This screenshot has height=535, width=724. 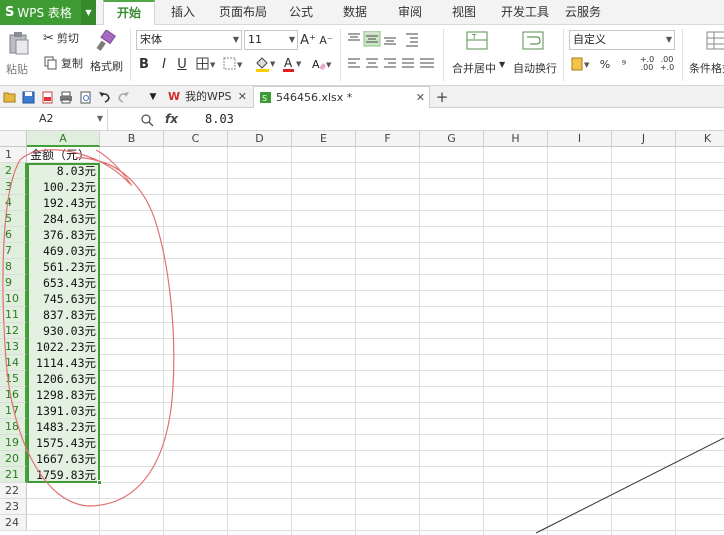 What do you see at coordinates (13, 331) in the screenshot?
I see `row-header-12: 12` at bounding box center [13, 331].